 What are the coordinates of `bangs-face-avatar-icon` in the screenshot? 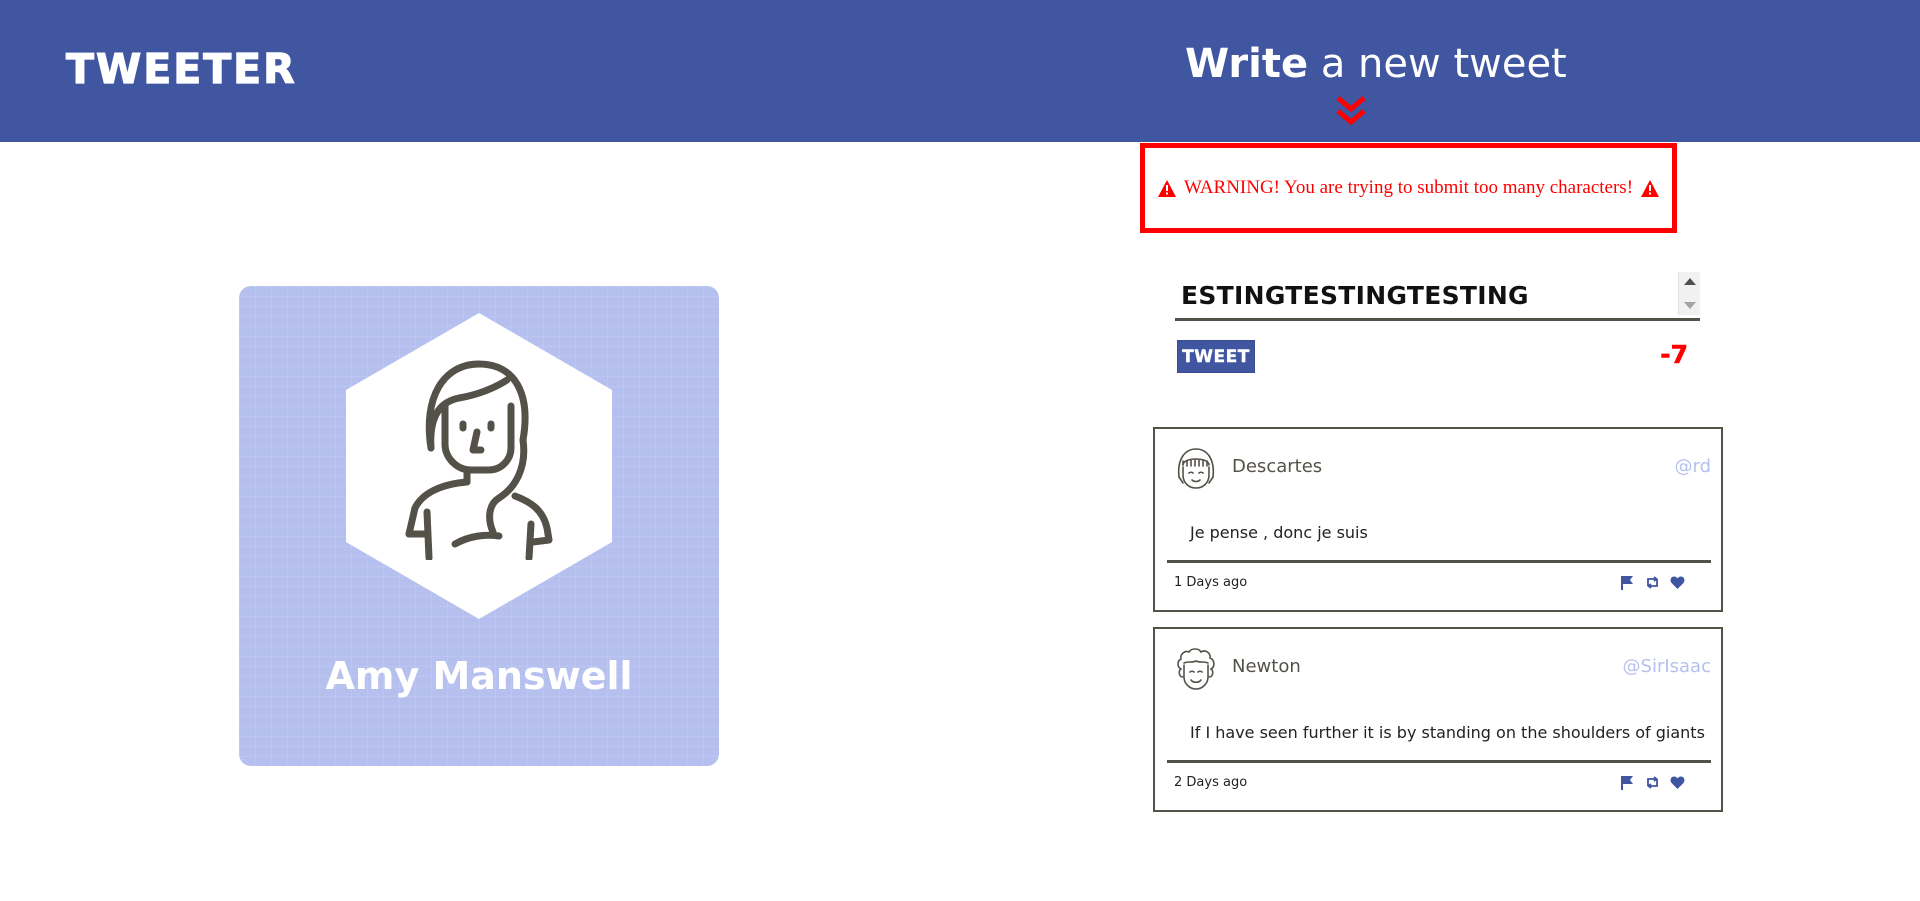 It's located at (1196, 468).